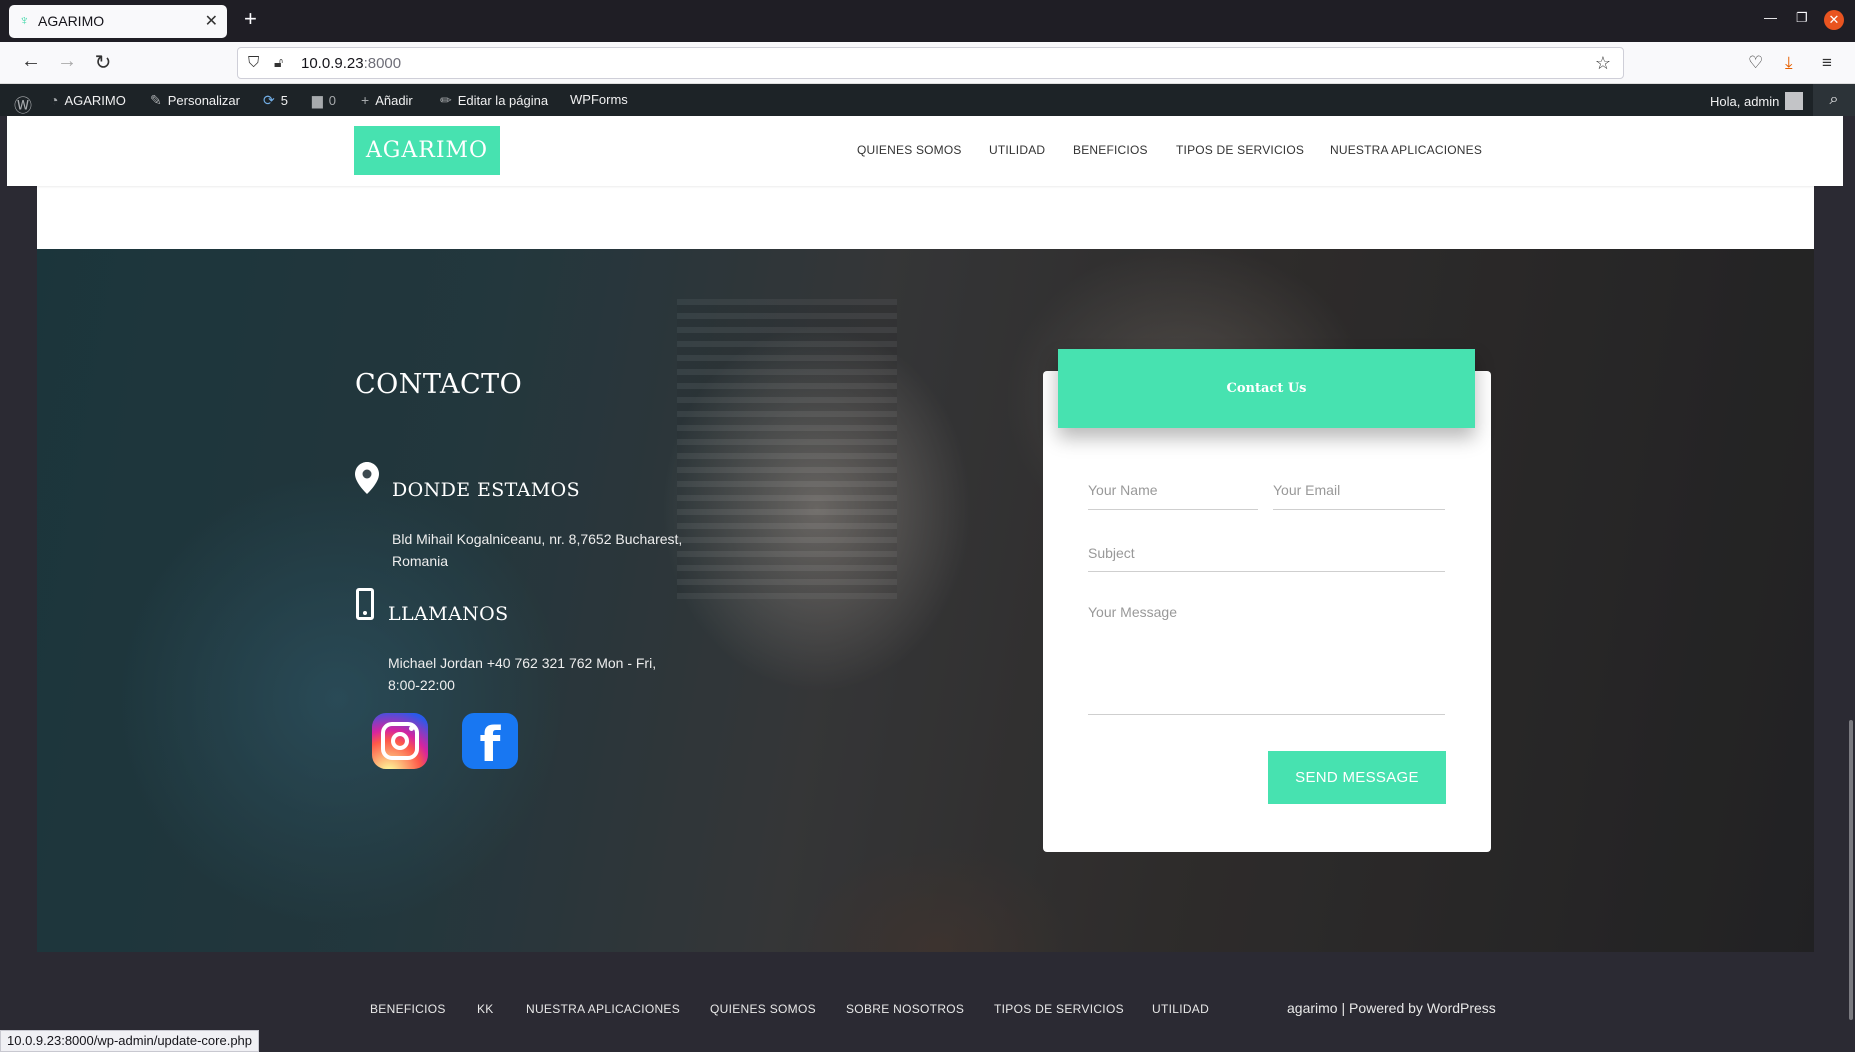 This screenshot has width=1855, height=1052. Describe the element at coordinates (324, 100) in the screenshot. I see `admin-comments: ▆ 0` at that location.